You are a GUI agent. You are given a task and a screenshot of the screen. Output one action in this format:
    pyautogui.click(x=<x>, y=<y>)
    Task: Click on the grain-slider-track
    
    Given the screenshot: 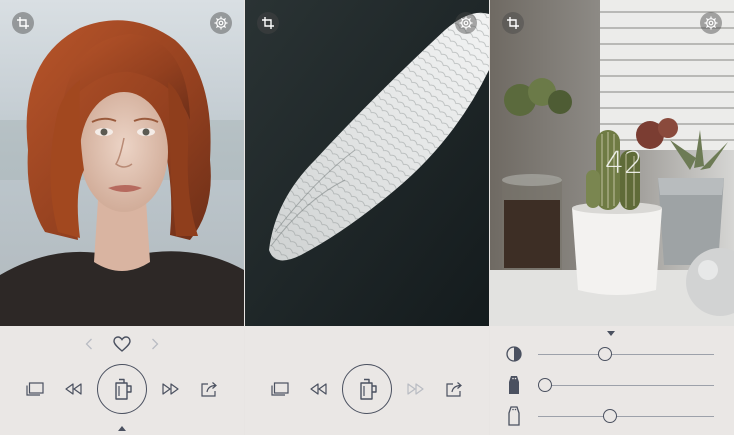 What is the action you would take?
    pyautogui.click(x=626, y=385)
    